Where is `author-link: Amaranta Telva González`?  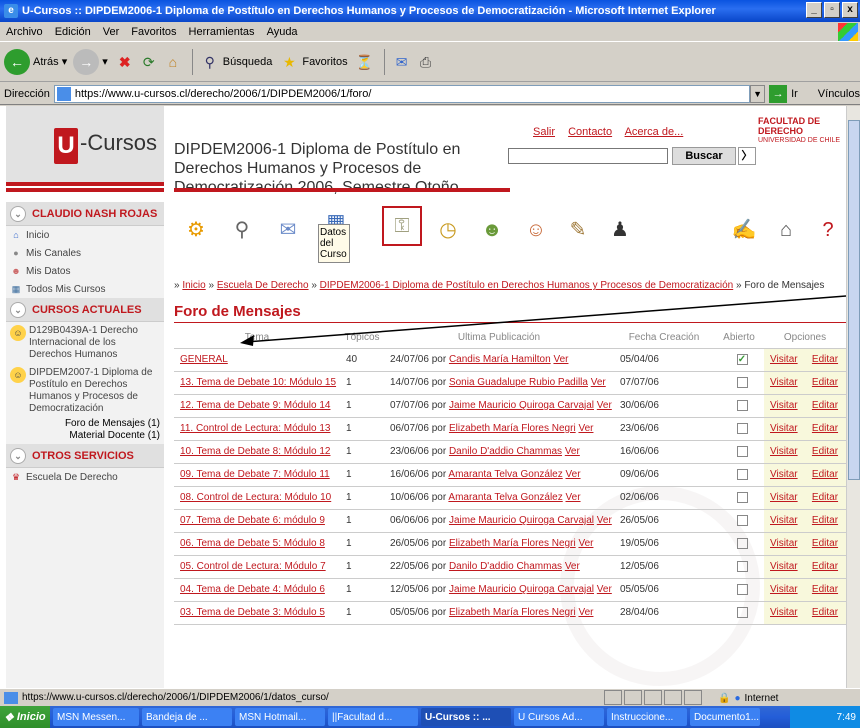 author-link: Amaranta Telva González is located at coordinates (505, 497).